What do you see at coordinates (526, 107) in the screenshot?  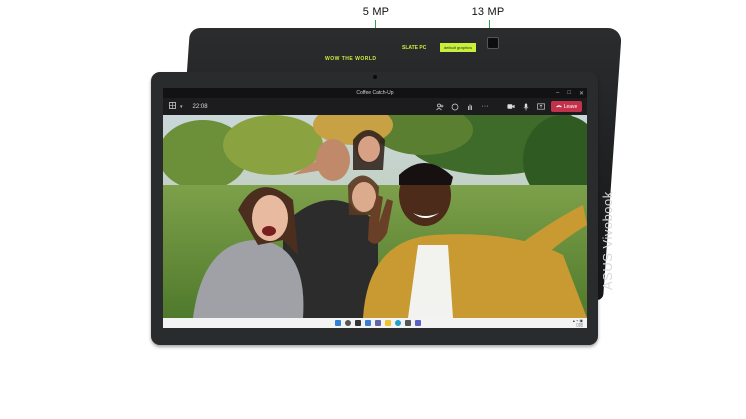 I see `mic-icon` at bounding box center [526, 107].